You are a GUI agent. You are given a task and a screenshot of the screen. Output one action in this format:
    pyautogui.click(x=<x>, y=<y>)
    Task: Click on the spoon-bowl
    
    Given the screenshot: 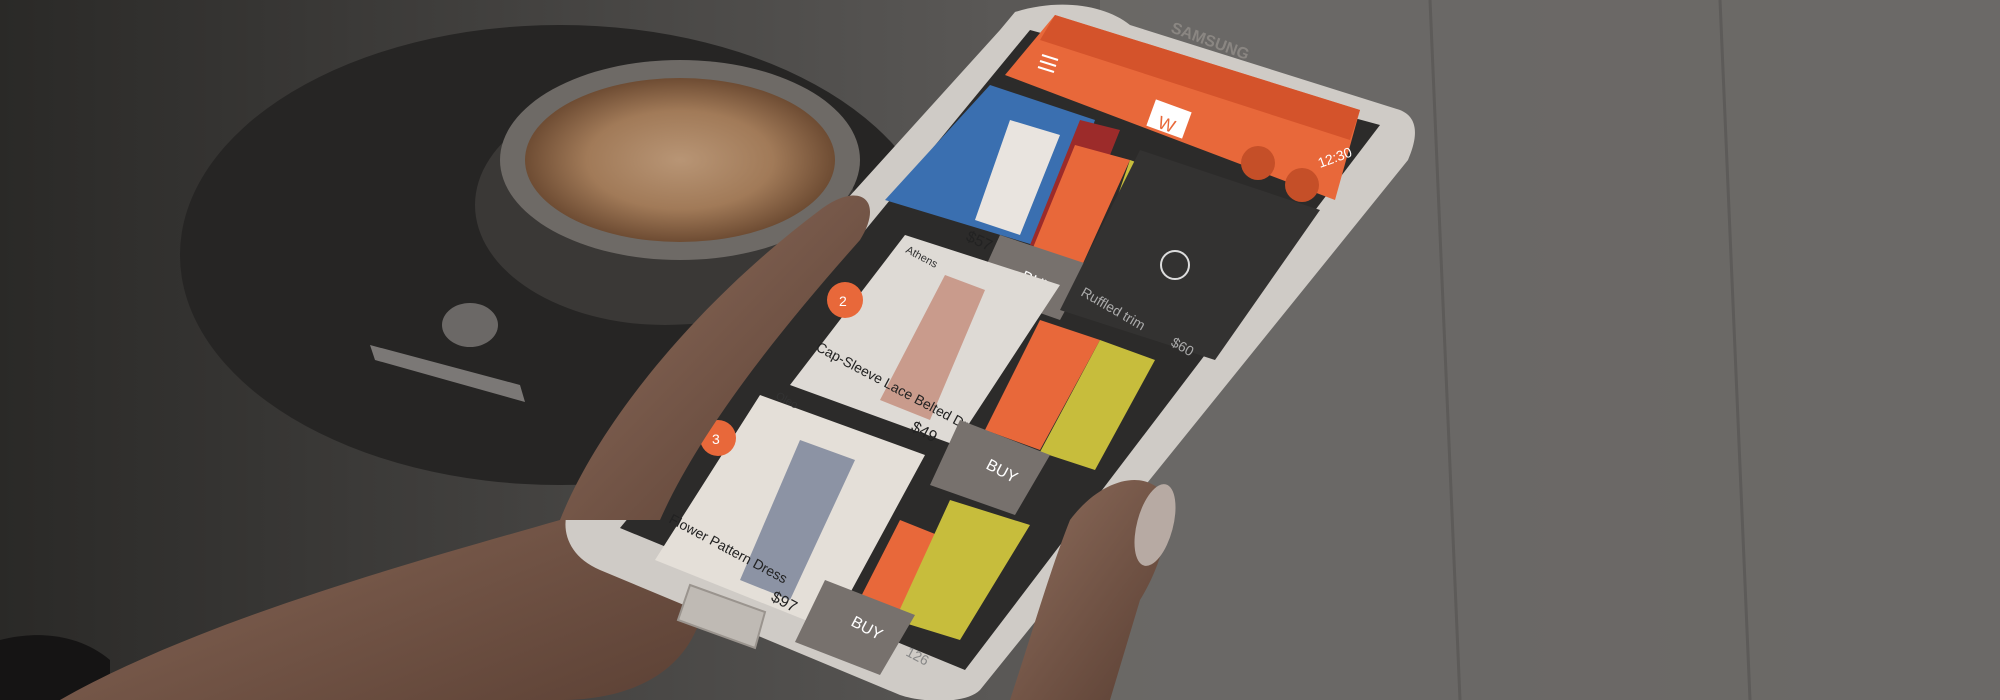 What is the action you would take?
    pyautogui.click(x=470, y=325)
    